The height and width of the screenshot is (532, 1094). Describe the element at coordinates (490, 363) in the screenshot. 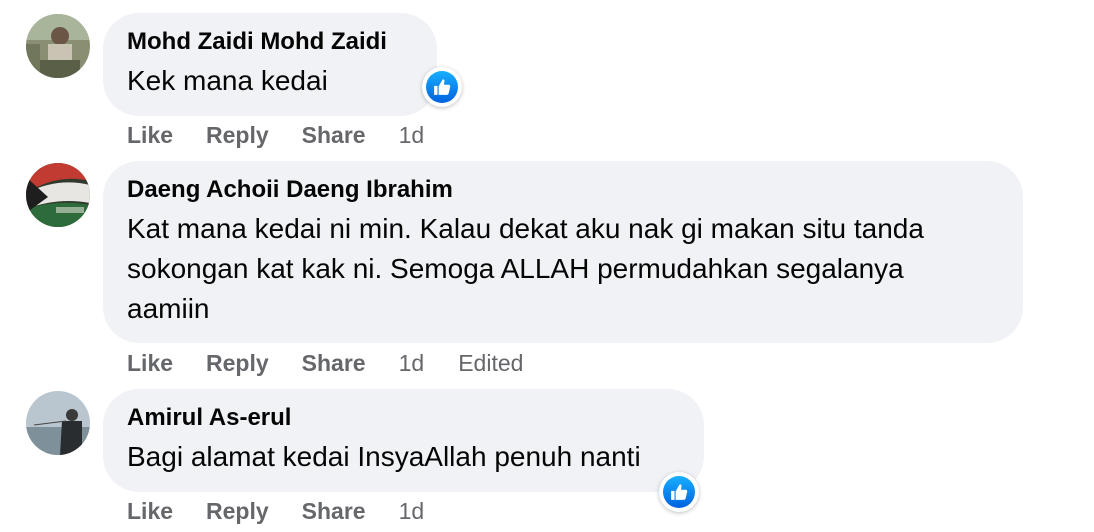

I see `edited-label: Edited` at that location.